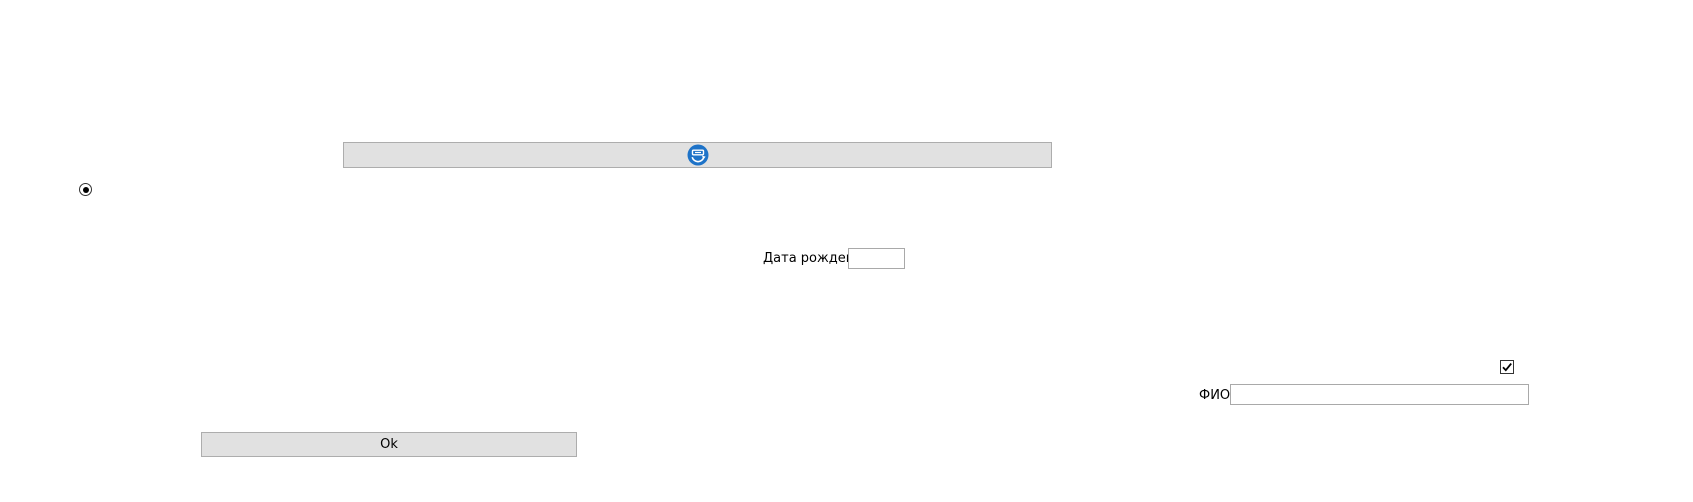 The height and width of the screenshot is (502, 1693). Describe the element at coordinates (1379, 394) in the screenshot. I see `full-name-input` at that location.